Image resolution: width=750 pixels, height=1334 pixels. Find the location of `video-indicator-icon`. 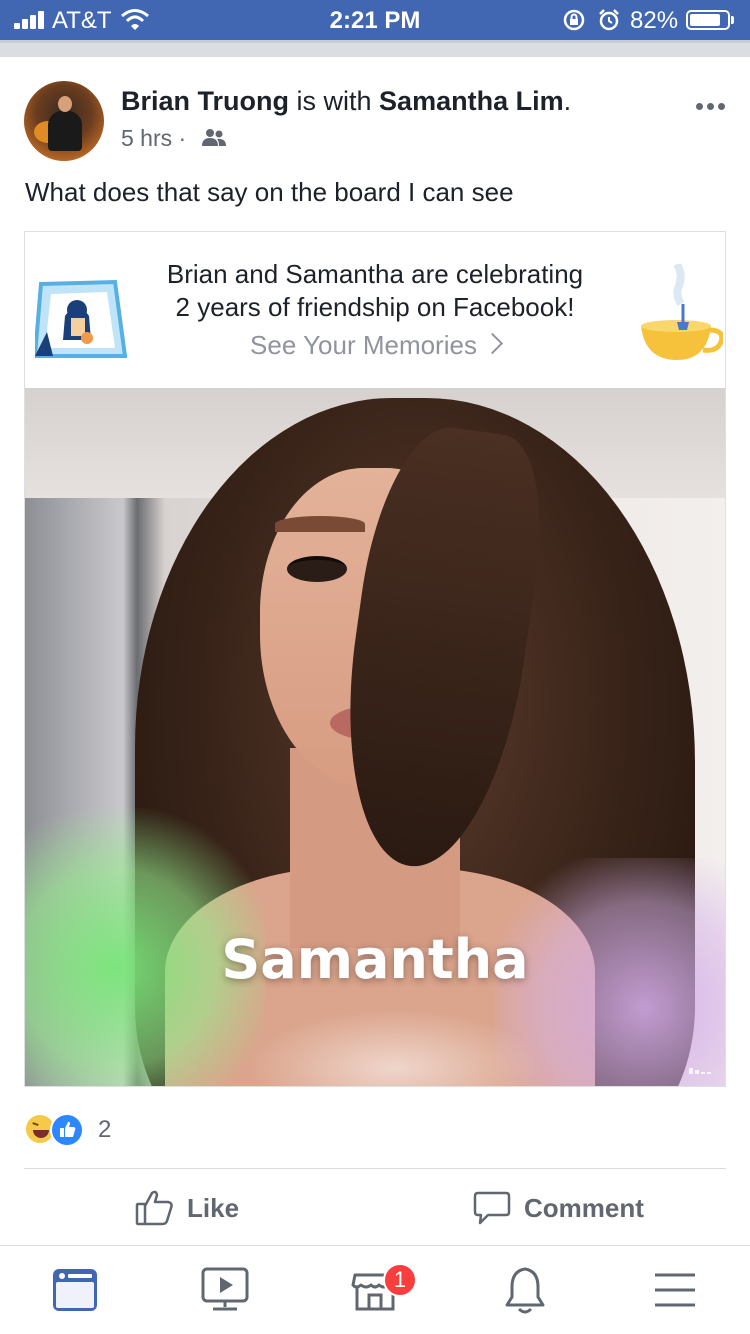

video-indicator-icon is located at coordinates (701, 1071).